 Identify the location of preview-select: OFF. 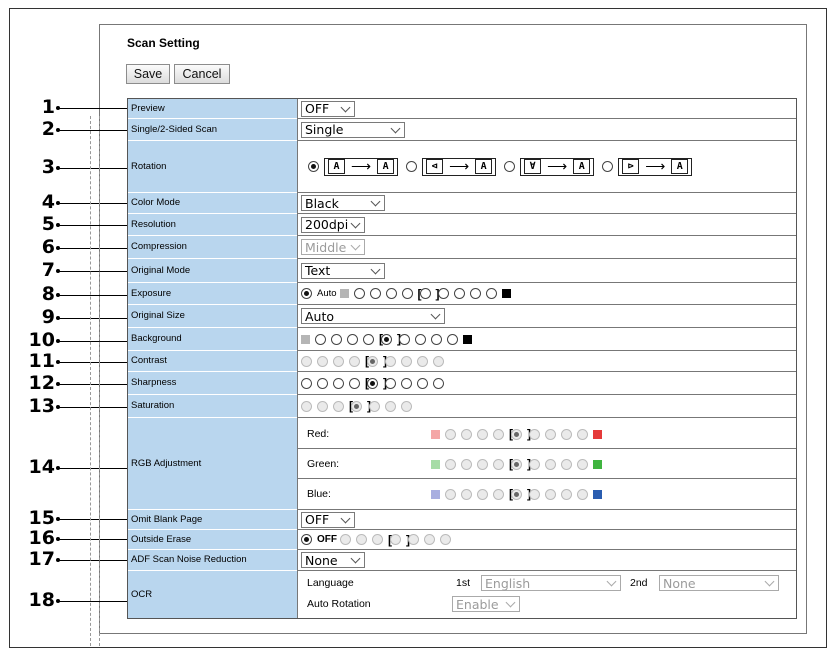
(328, 108).